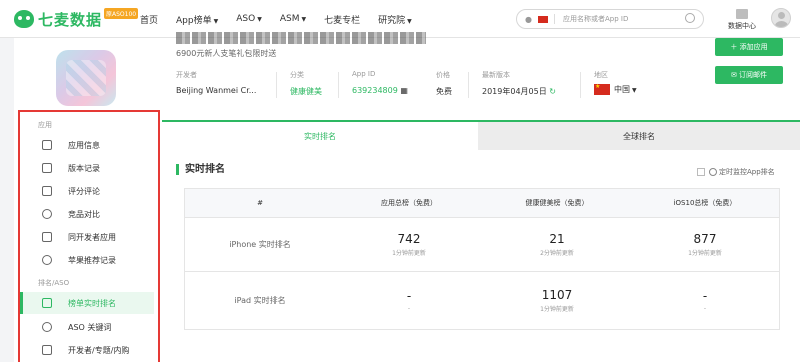 The height and width of the screenshot is (362, 800). What do you see at coordinates (444, 91) in the screenshot?
I see `price-value: 免费` at bounding box center [444, 91].